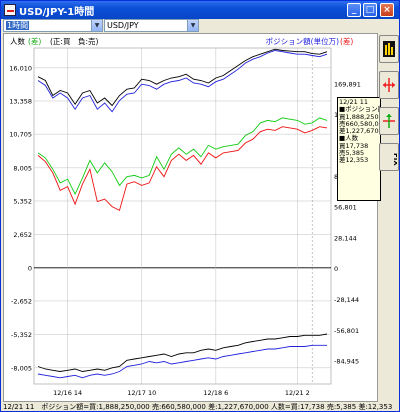 This screenshot has width=400, height=412. What do you see at coordinates (346, 362) in the screenshot?
I see `right-tick-label: -84,945` at bounding box center [346, 362].